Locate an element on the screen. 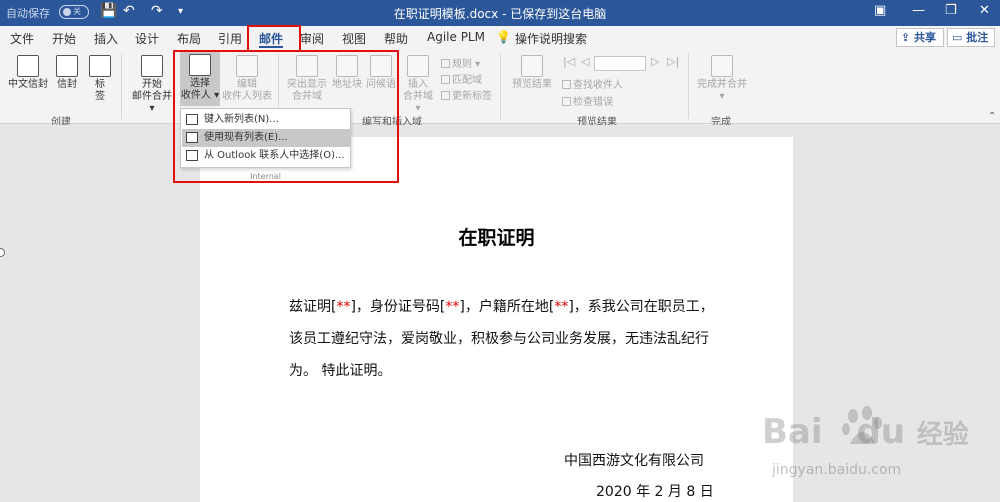 Image resolution: width=1000 pixels, height=502 pixels. rules-button: 规则 ▾ is located at coordinates (460, 62).